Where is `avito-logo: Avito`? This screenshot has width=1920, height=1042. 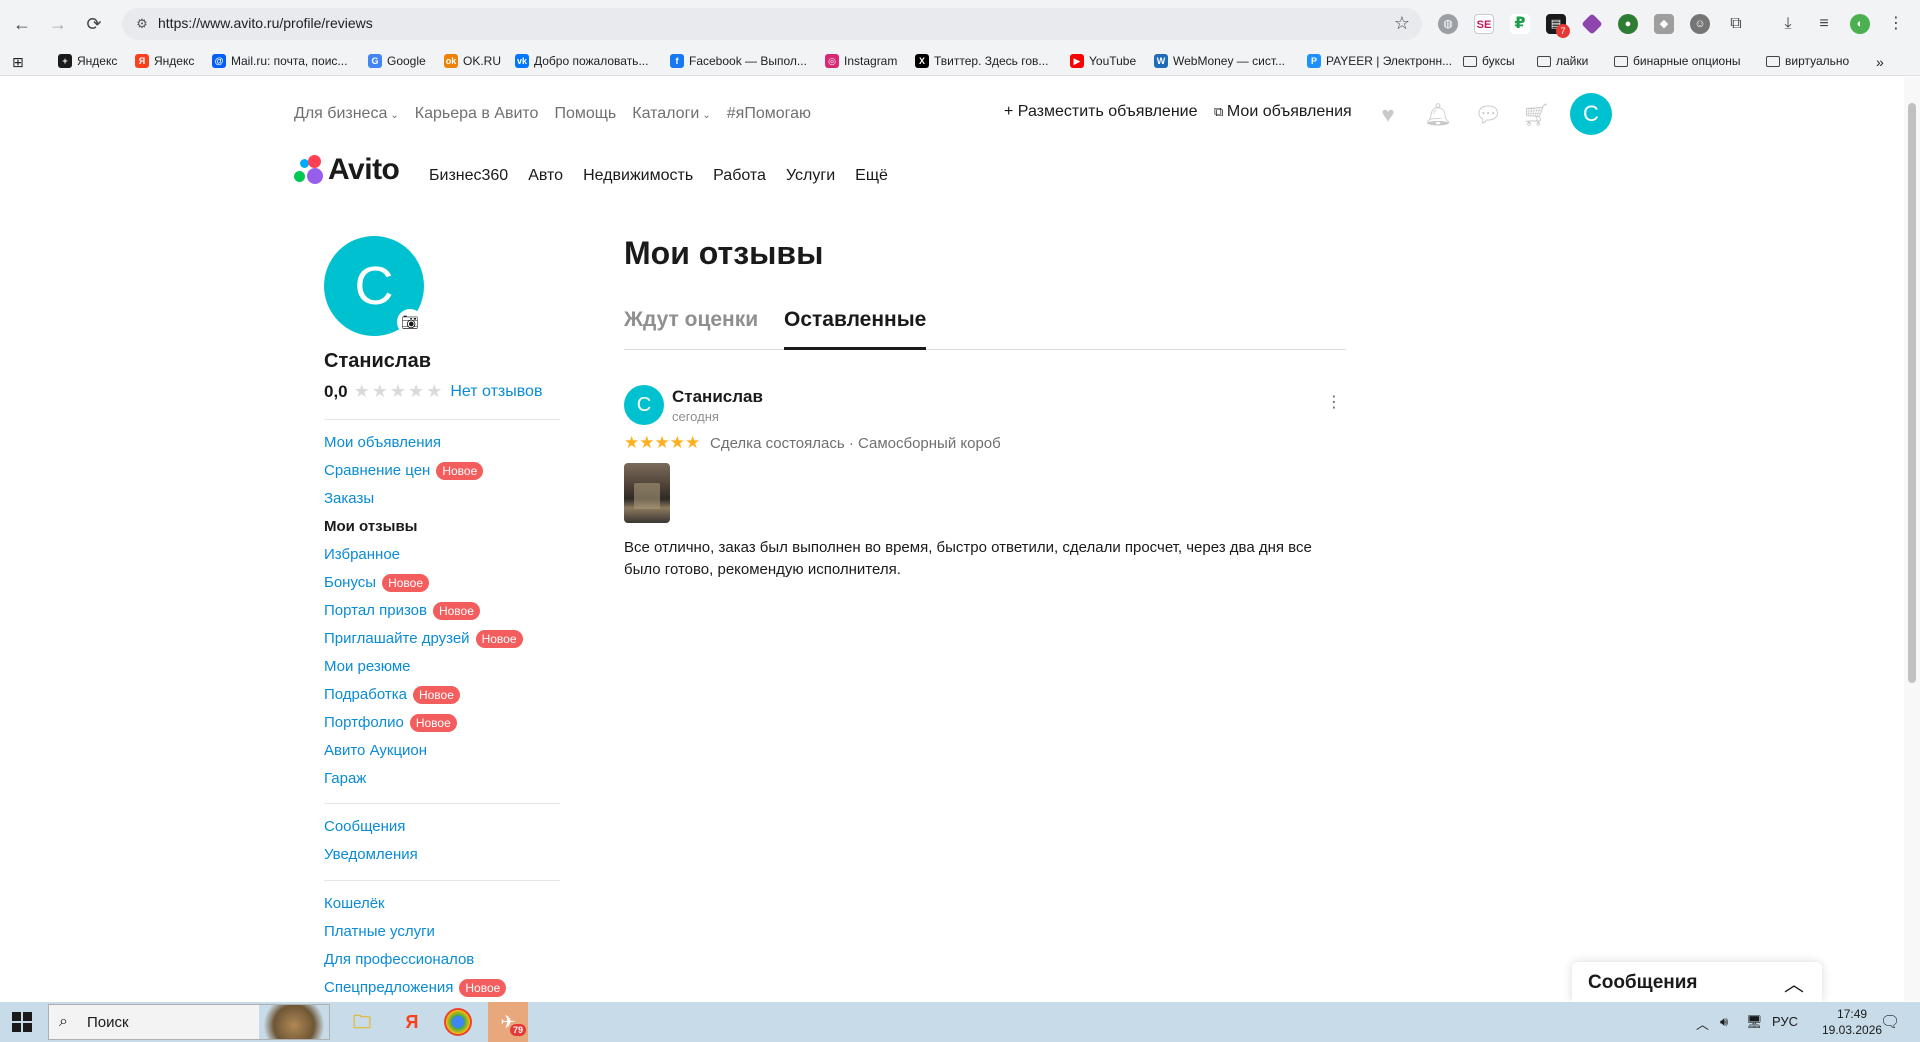
avito-logo: Avito is located at coordinates (347, 169).